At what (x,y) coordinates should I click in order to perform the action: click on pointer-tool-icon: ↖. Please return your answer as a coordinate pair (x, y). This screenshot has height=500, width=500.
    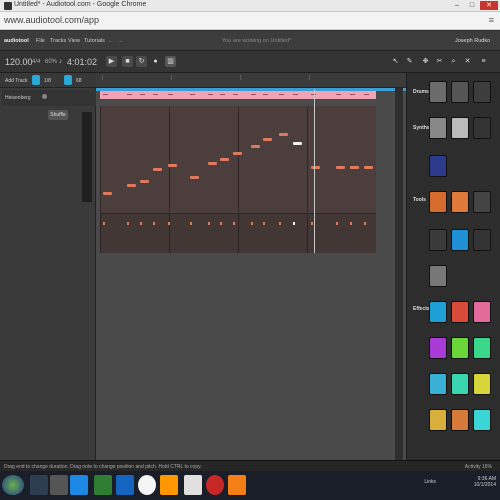
    Looking at the image, I should click on (395, 61).